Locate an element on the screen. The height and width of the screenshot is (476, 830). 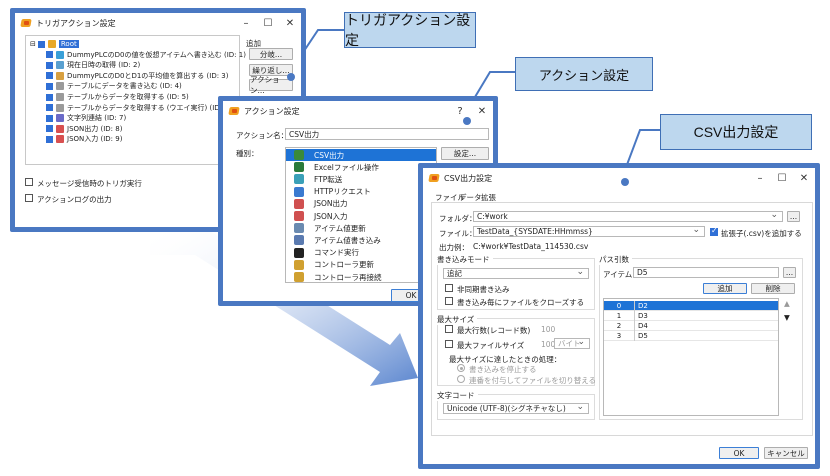
tree-item: テーブルにデータを書き込む (ID: 4) is located at coordinates (106, 86).